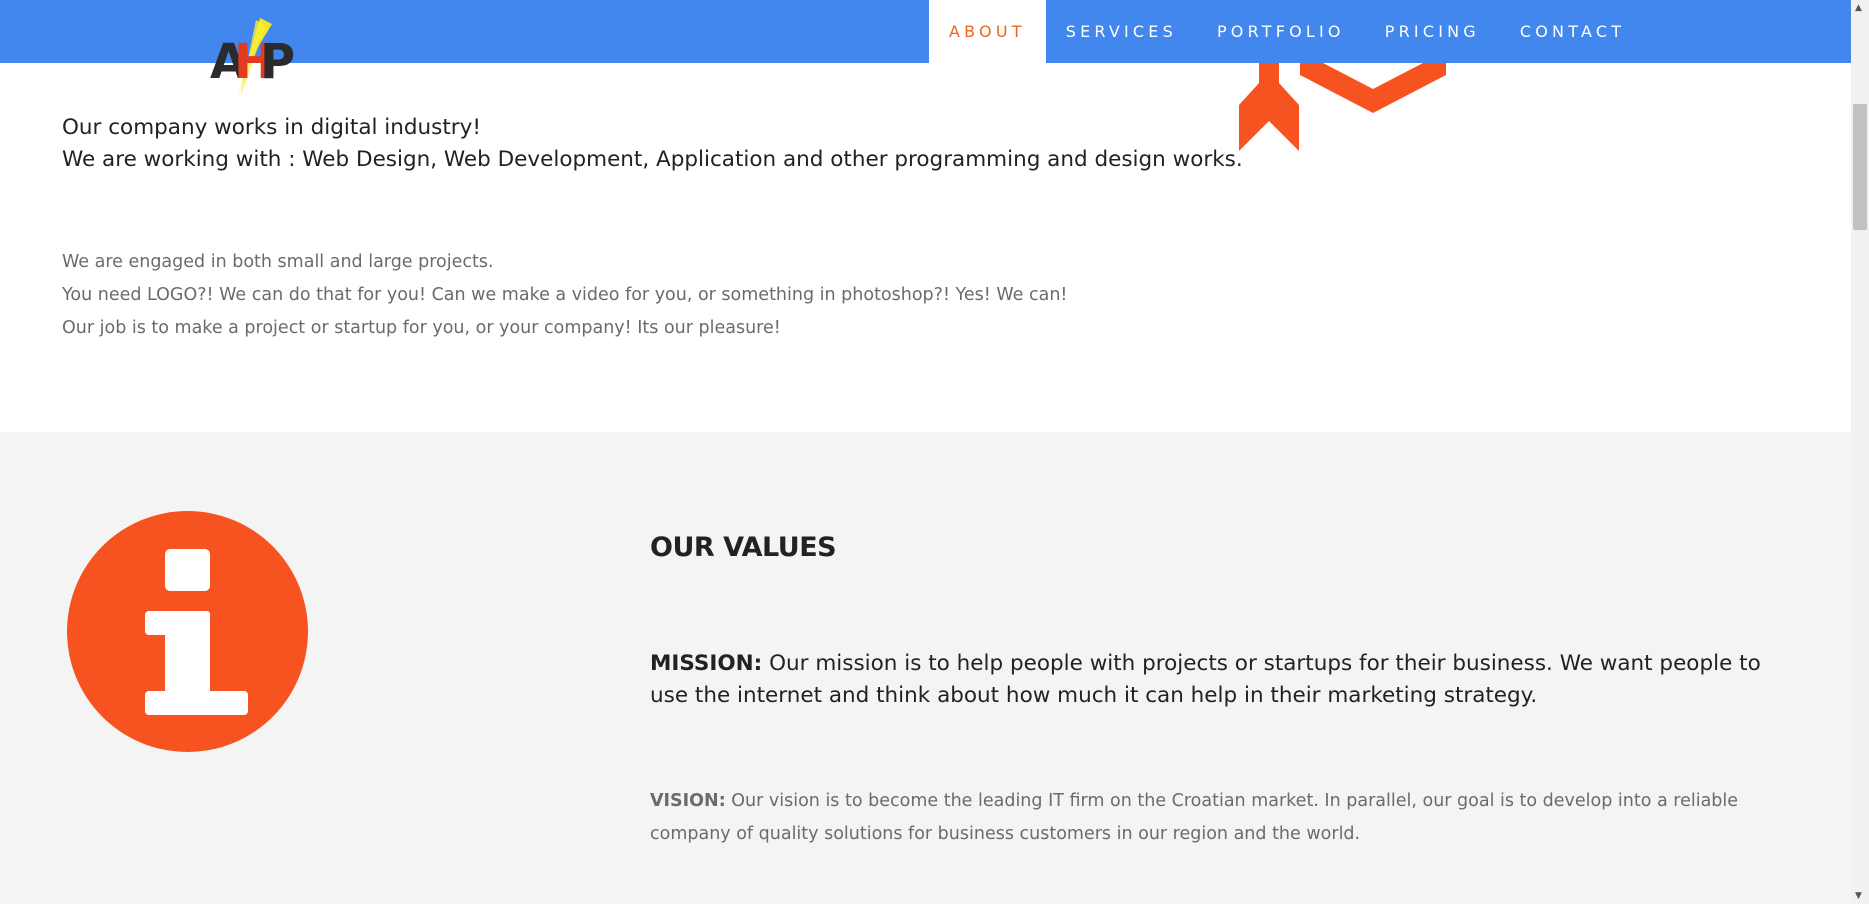 The width and height of the screenshot is (1869, 904). I want to click on company-logo: A H P, so click(254, 59).